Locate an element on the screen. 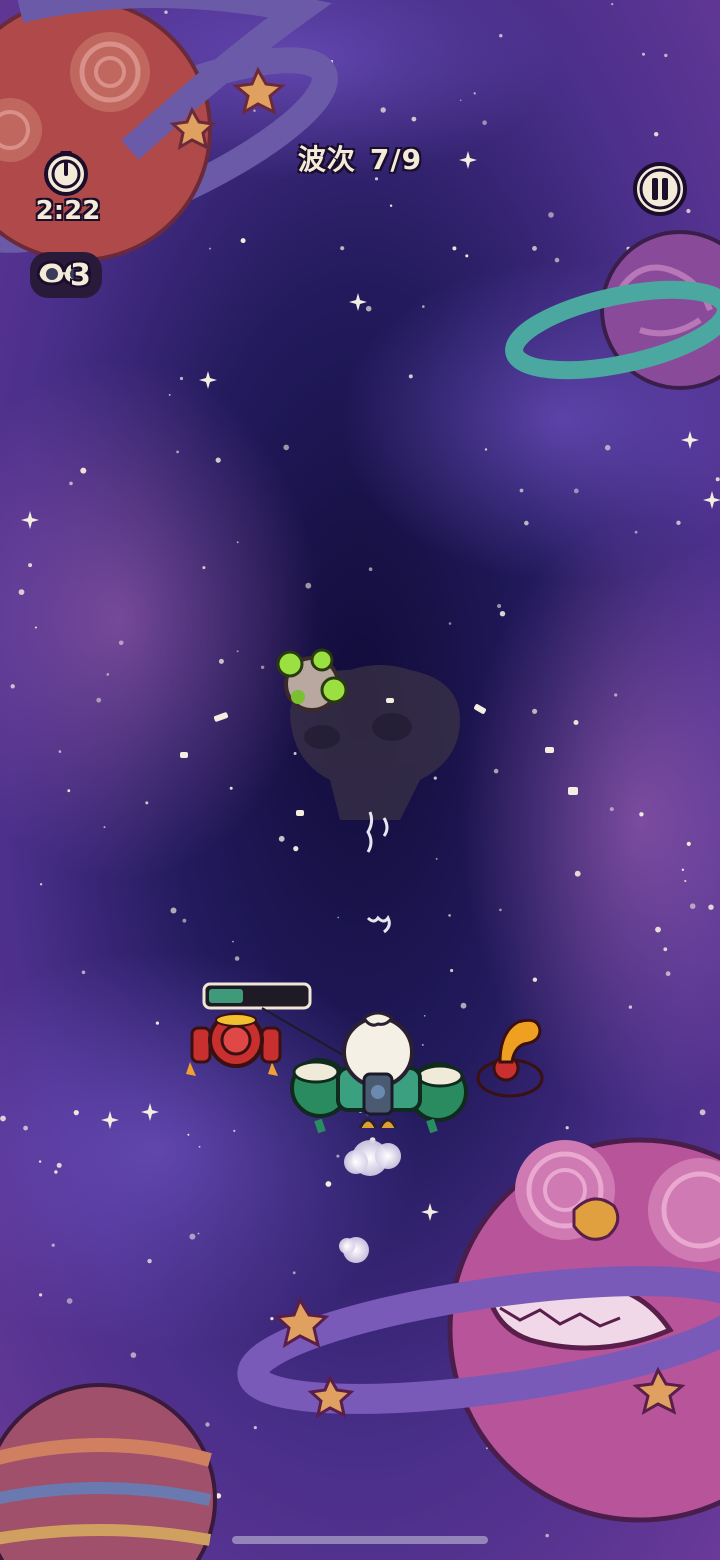 The width and height of the screenshot is (720, 1560). wave-counter: 波次 7/9 is located at coordinates (360, 158).